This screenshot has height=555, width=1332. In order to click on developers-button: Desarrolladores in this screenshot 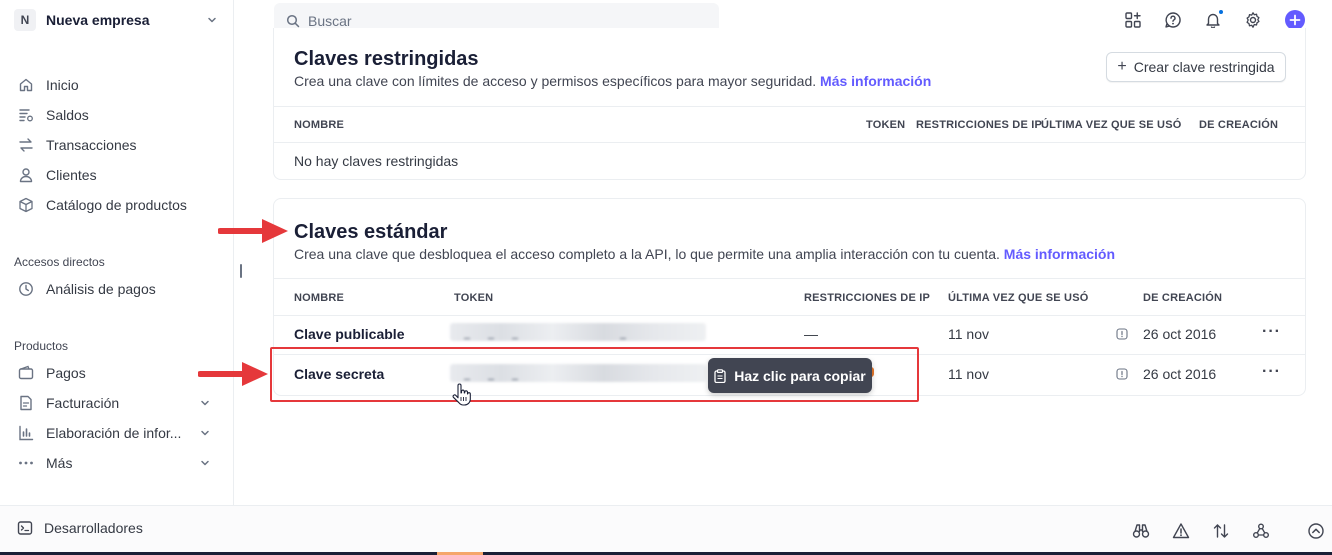, I will do `click(80, 528)`.